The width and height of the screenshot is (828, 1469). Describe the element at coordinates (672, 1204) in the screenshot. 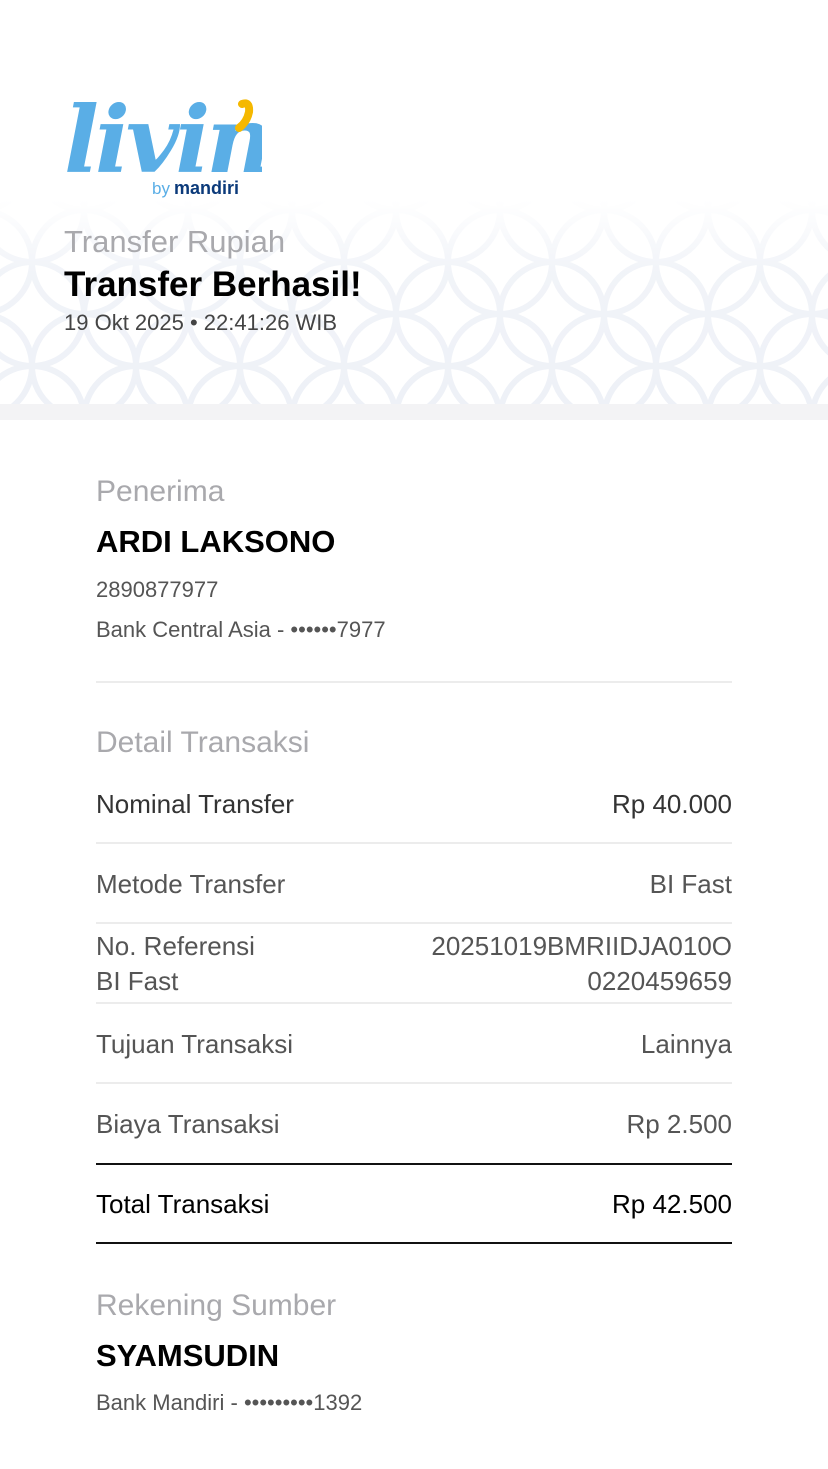

I see `total-value: Rp 42.500` at that location.